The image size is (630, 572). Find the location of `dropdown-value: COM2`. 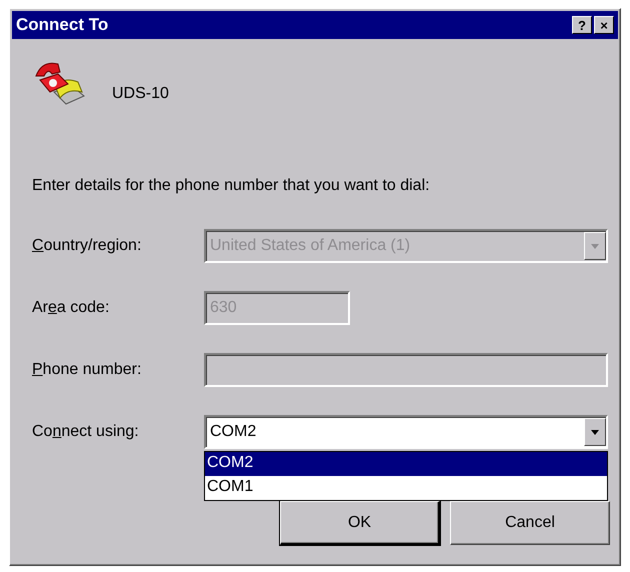

dropdown-value: COM2 is located at coordinates (234, 432).